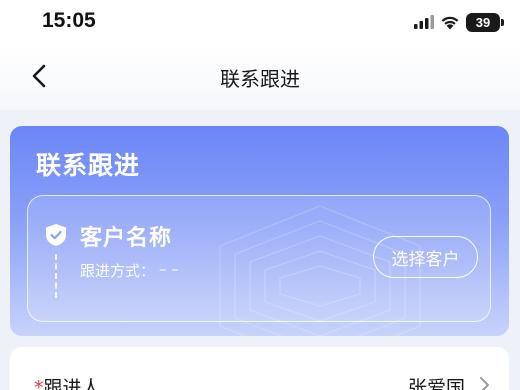 The height and width of the screenshot is (390, 520). What do you see at coordinates (436, 383) in the screenshot?
I see `follower-value: 张爱国` at bounding box center [436, 383].